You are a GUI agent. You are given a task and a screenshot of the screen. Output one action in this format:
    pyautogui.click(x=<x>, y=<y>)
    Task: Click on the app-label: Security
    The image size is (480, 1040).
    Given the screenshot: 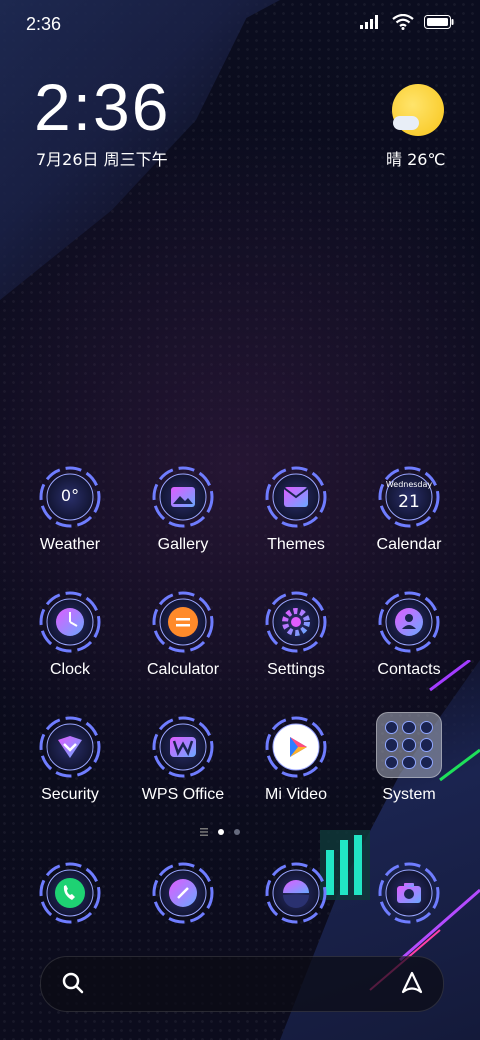 What is the action you would take?
    pyautogui.click(x=70, y=794)
    